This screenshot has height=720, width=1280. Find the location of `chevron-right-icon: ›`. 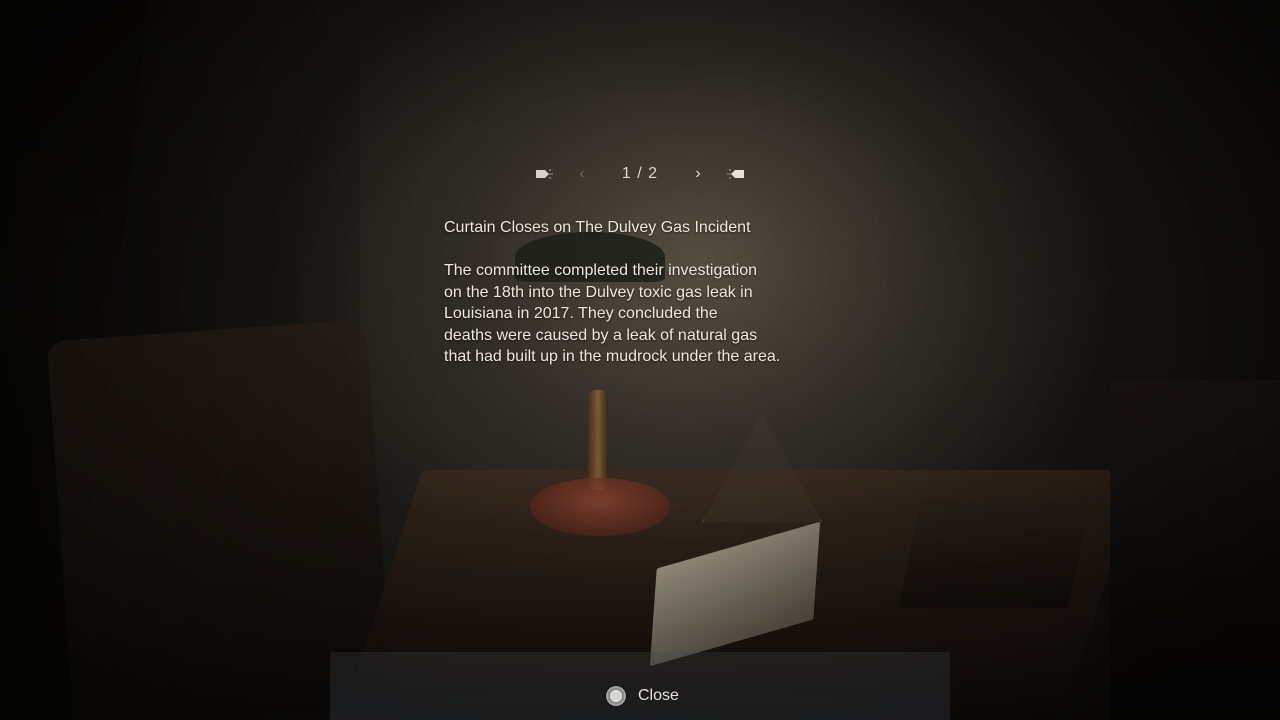

chevron-right-icon: › is located at coordinates (698, 173).